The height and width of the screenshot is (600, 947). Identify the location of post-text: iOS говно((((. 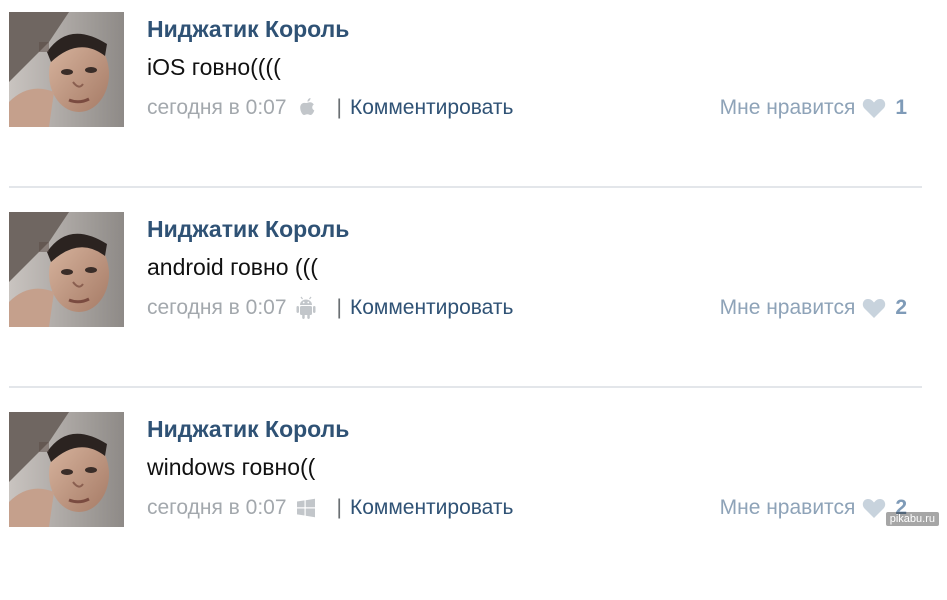
(214, 67).